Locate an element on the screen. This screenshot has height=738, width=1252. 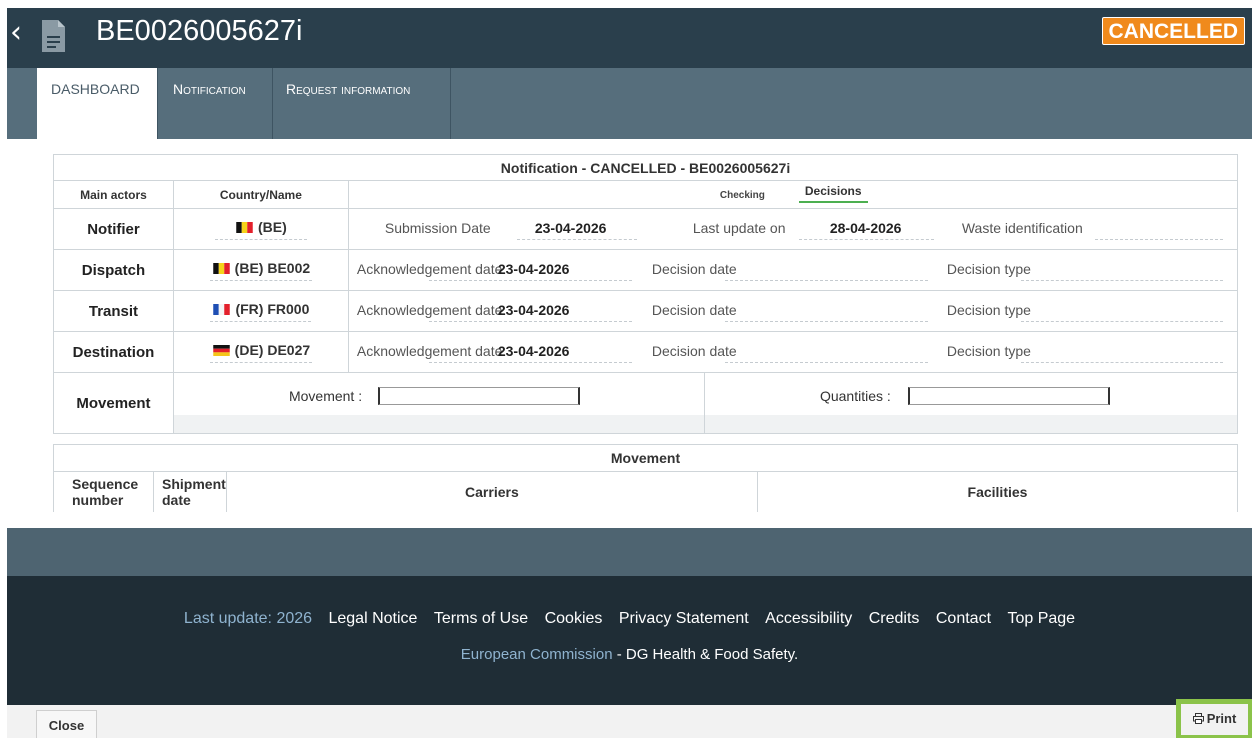
printer-icon is located at coordinates (1198, 718).